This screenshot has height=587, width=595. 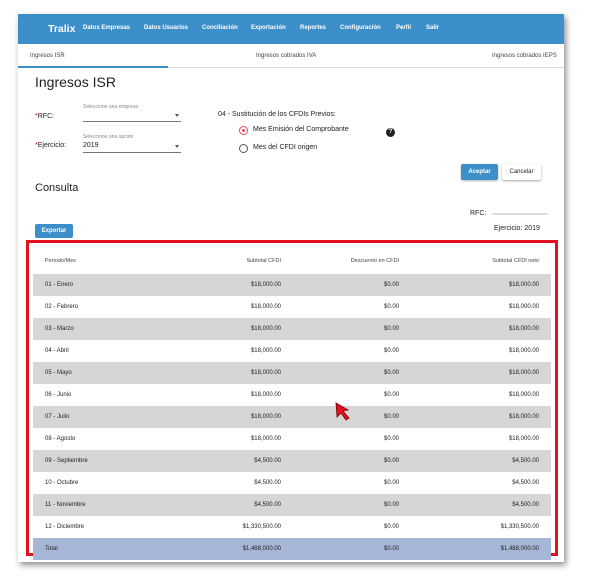 What do you see at coordinates (292, 483) in the screenshot?
I see `table-row: 10 - Octubre $4,500.00 $0.00 $4,500.00` at bounding box center [292, 483].